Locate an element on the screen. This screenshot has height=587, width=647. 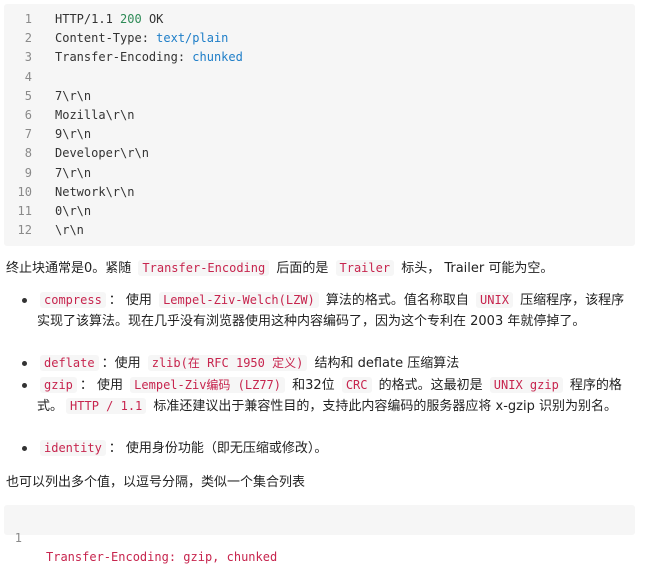
line-number: 6 is located at coordinates (28, 114).